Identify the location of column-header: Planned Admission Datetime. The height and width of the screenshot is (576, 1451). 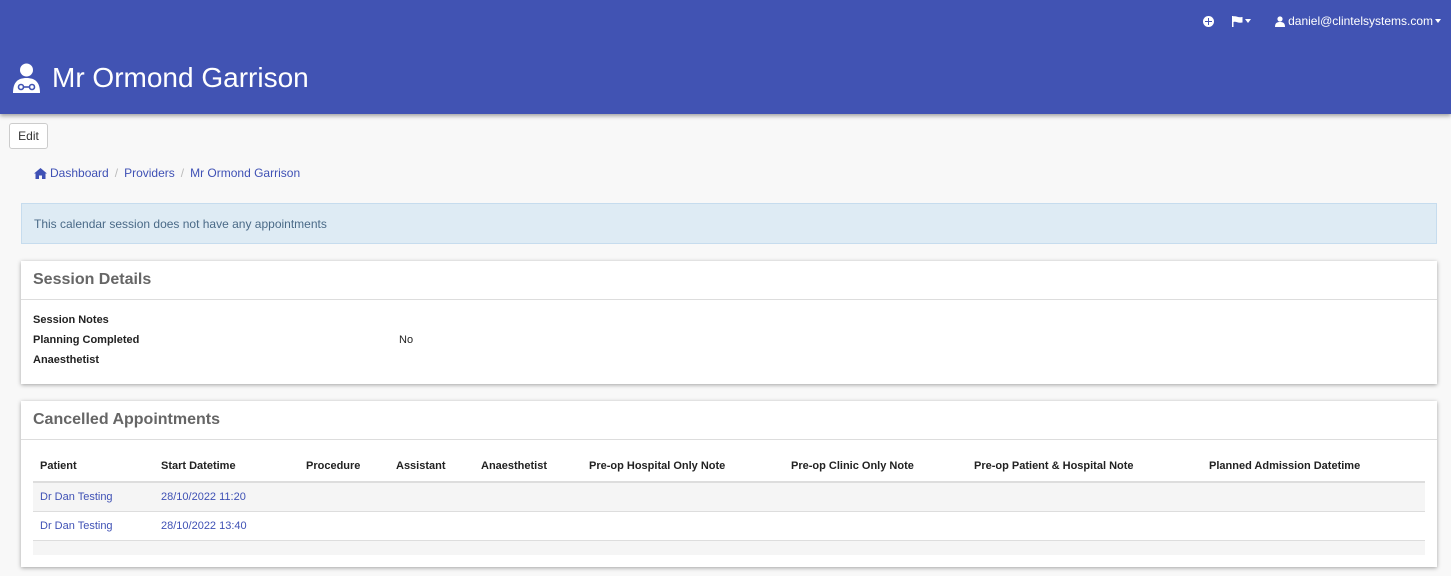
(1313, 466).